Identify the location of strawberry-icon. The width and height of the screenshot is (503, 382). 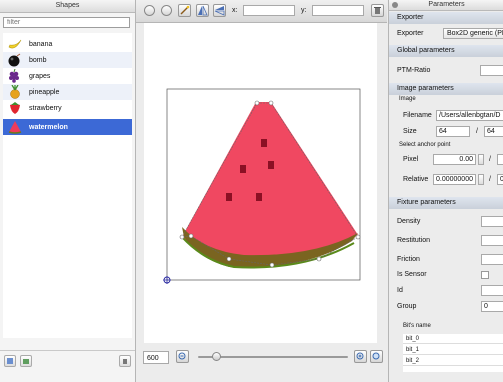
(15, 108).